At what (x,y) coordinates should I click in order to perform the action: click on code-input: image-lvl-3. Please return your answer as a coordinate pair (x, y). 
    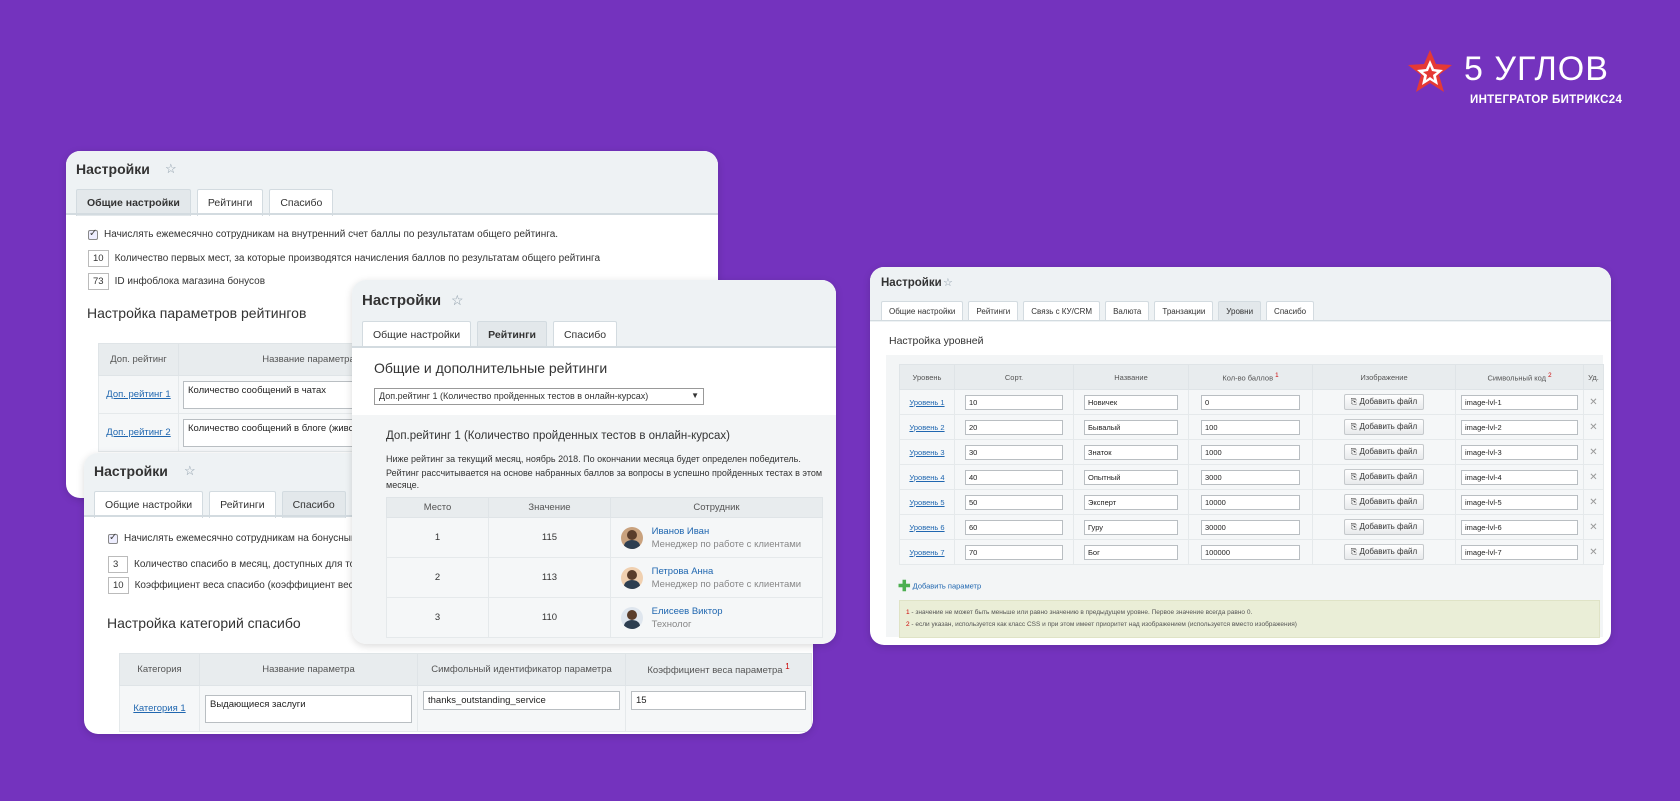
    Looking at the image, I should click on (1519, 452).